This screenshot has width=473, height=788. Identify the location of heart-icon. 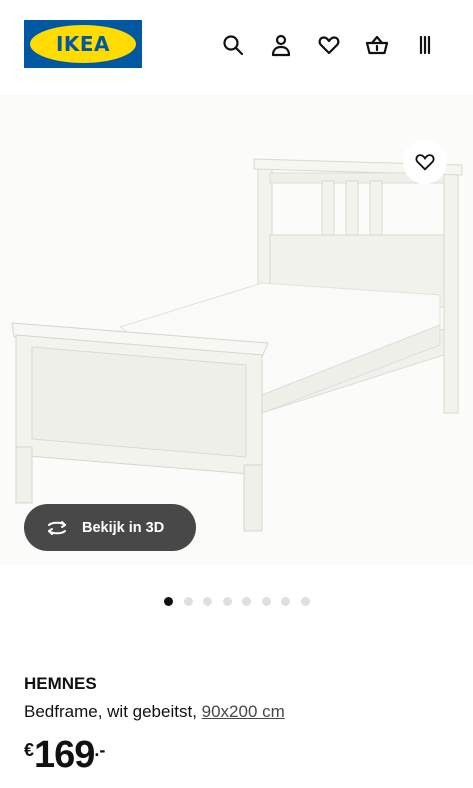
(425, 162).